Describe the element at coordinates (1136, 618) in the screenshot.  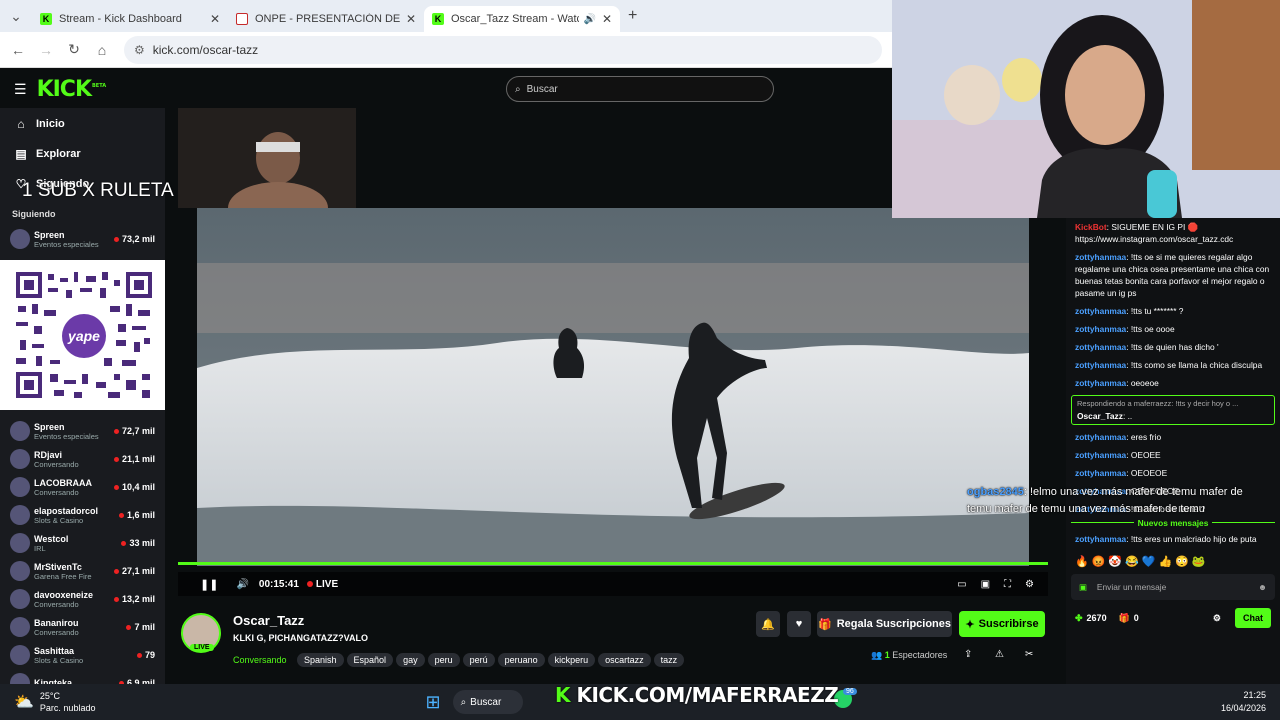
I see `gifts-count: 0` at that location.